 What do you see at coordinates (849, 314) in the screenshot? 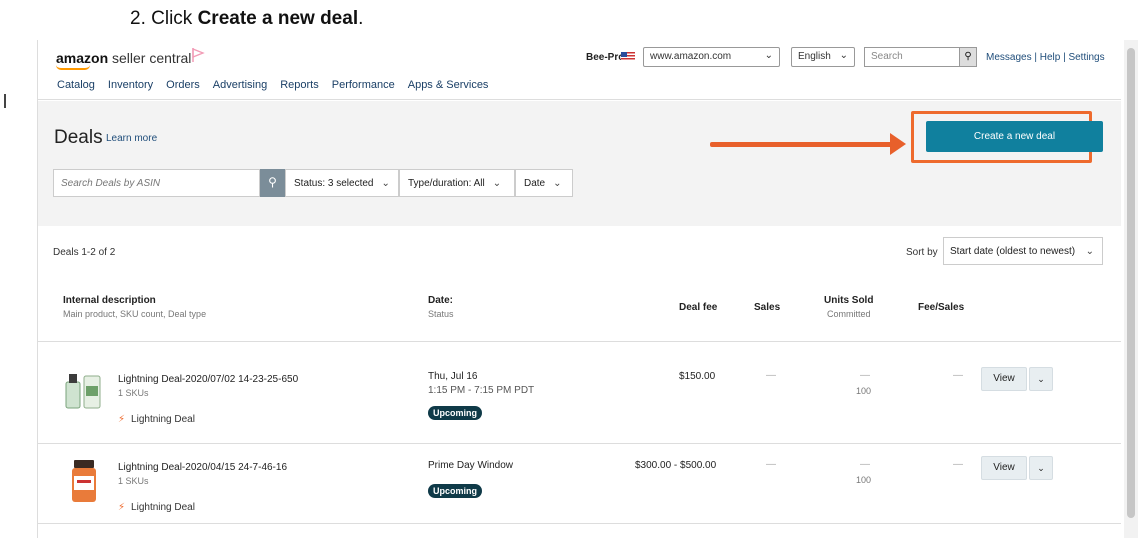
I see `column-committed: Committed` at bounding box center [849, 314].